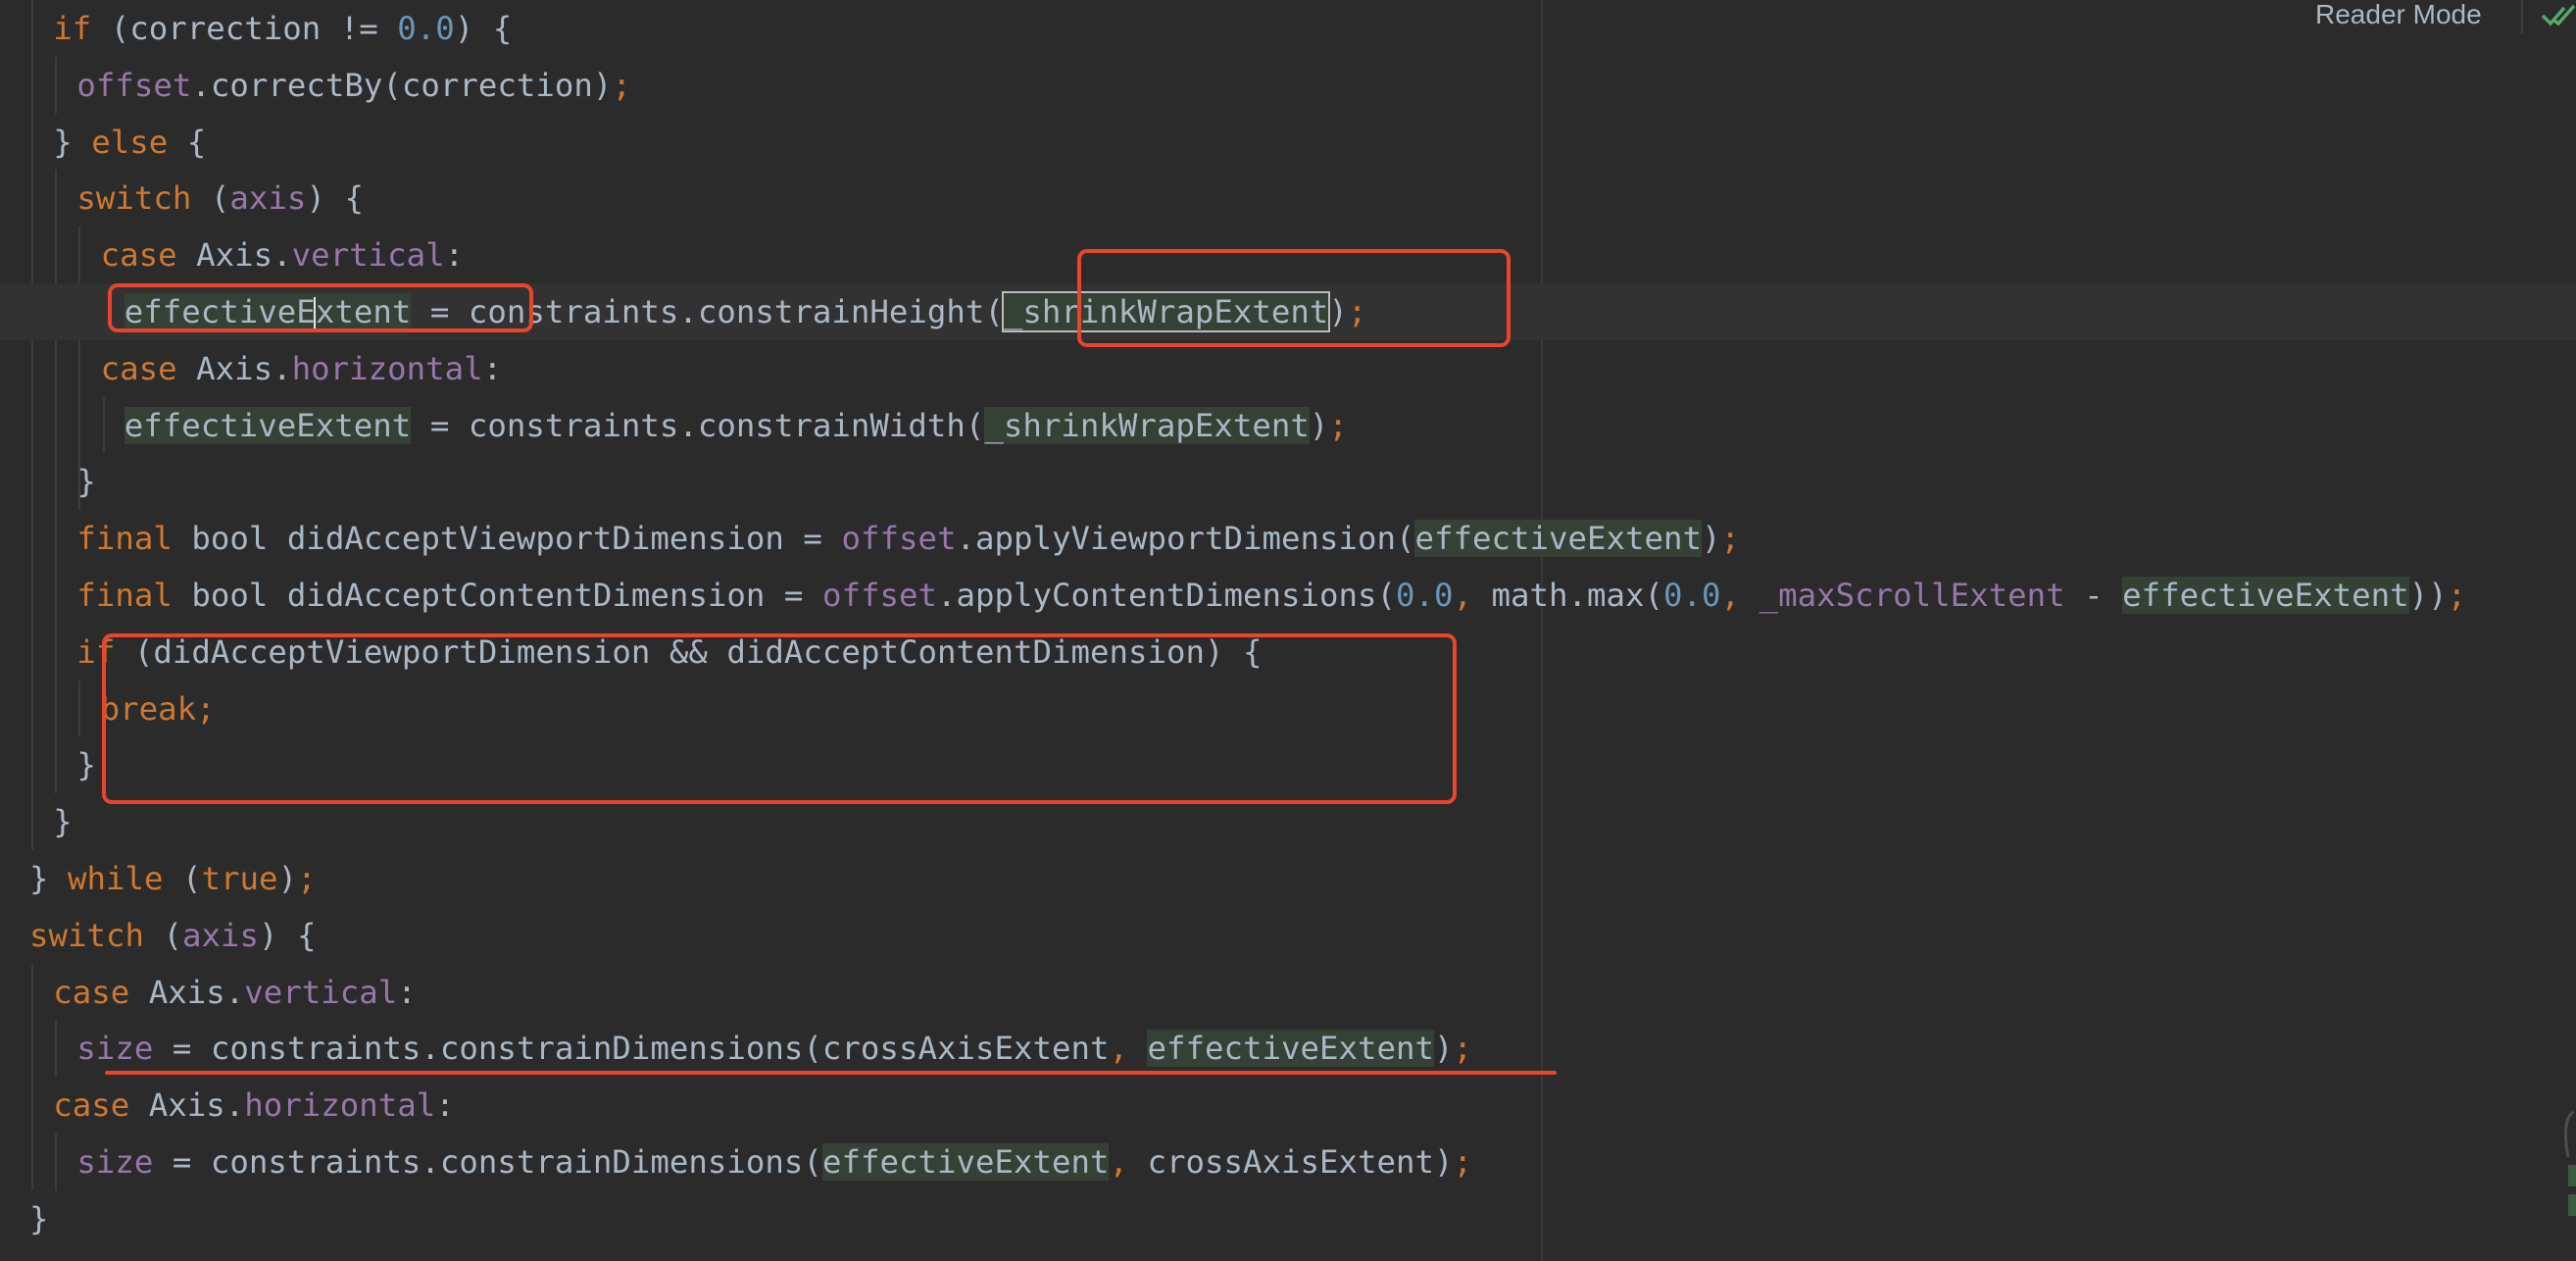  Describe the element at coordinates (124, 539) in the screenshot. I see `code-token: final` at that location.